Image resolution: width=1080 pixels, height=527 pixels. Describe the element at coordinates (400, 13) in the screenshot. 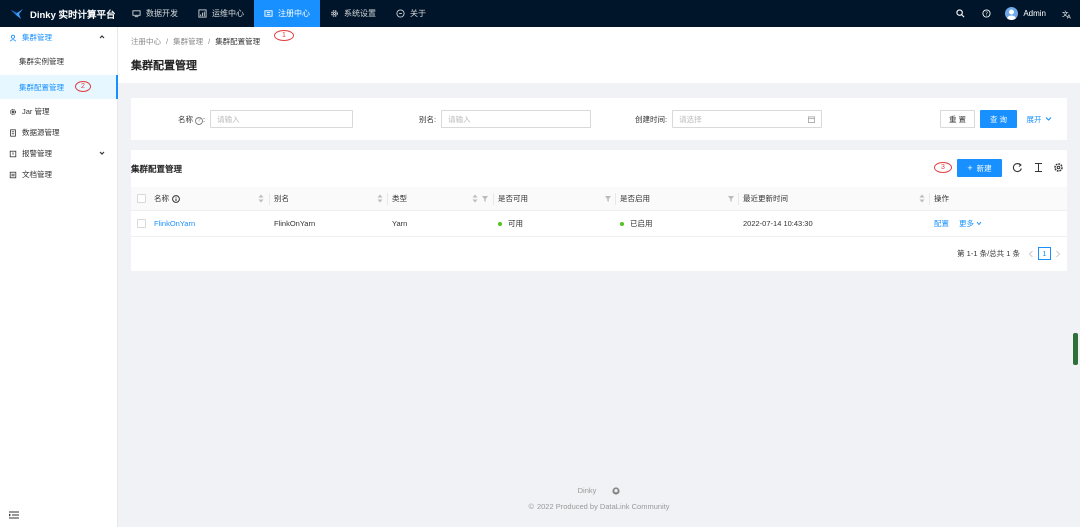

I see `info-icon` at that location.